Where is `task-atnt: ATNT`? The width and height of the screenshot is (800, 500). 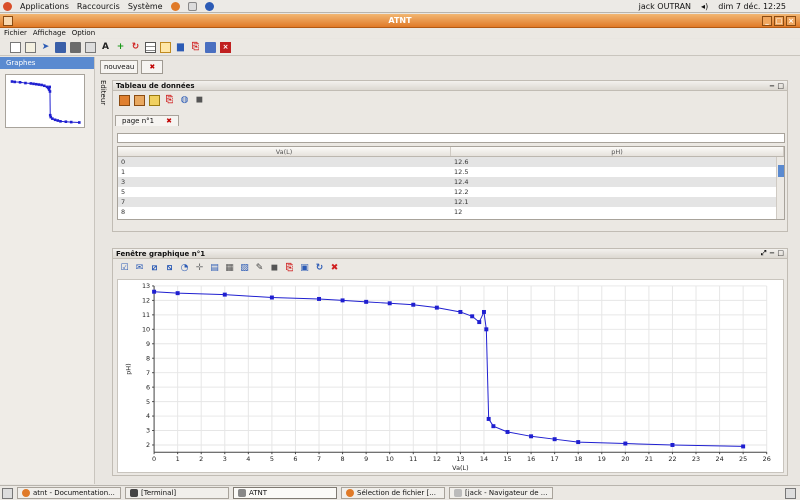 task-atnt: ATNT is located at coordinates (285, 493).